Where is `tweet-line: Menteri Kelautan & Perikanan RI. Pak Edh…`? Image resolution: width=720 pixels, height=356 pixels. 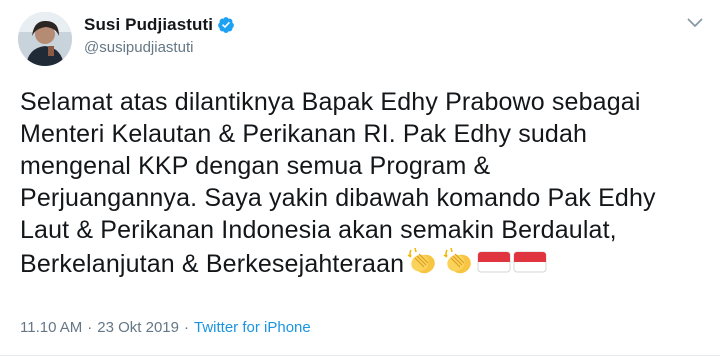 tweet-line: Menteri Kelautan & Perikanan RI. Pak Edh… is located at coordinates (304, 134).